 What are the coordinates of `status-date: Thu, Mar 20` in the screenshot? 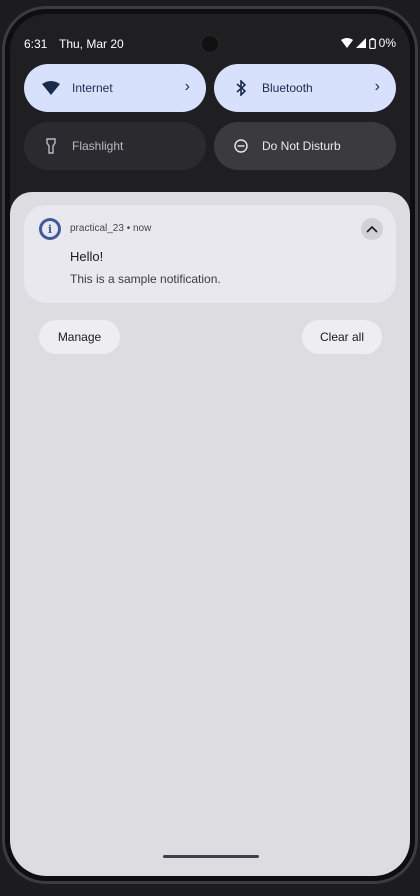 It's located at (91, 44).